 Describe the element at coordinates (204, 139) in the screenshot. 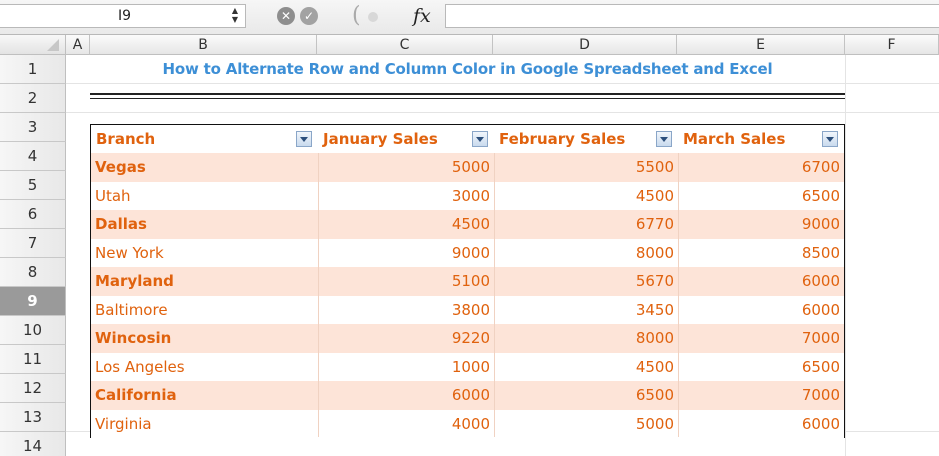

I see `header-cell: Branch` at that location.